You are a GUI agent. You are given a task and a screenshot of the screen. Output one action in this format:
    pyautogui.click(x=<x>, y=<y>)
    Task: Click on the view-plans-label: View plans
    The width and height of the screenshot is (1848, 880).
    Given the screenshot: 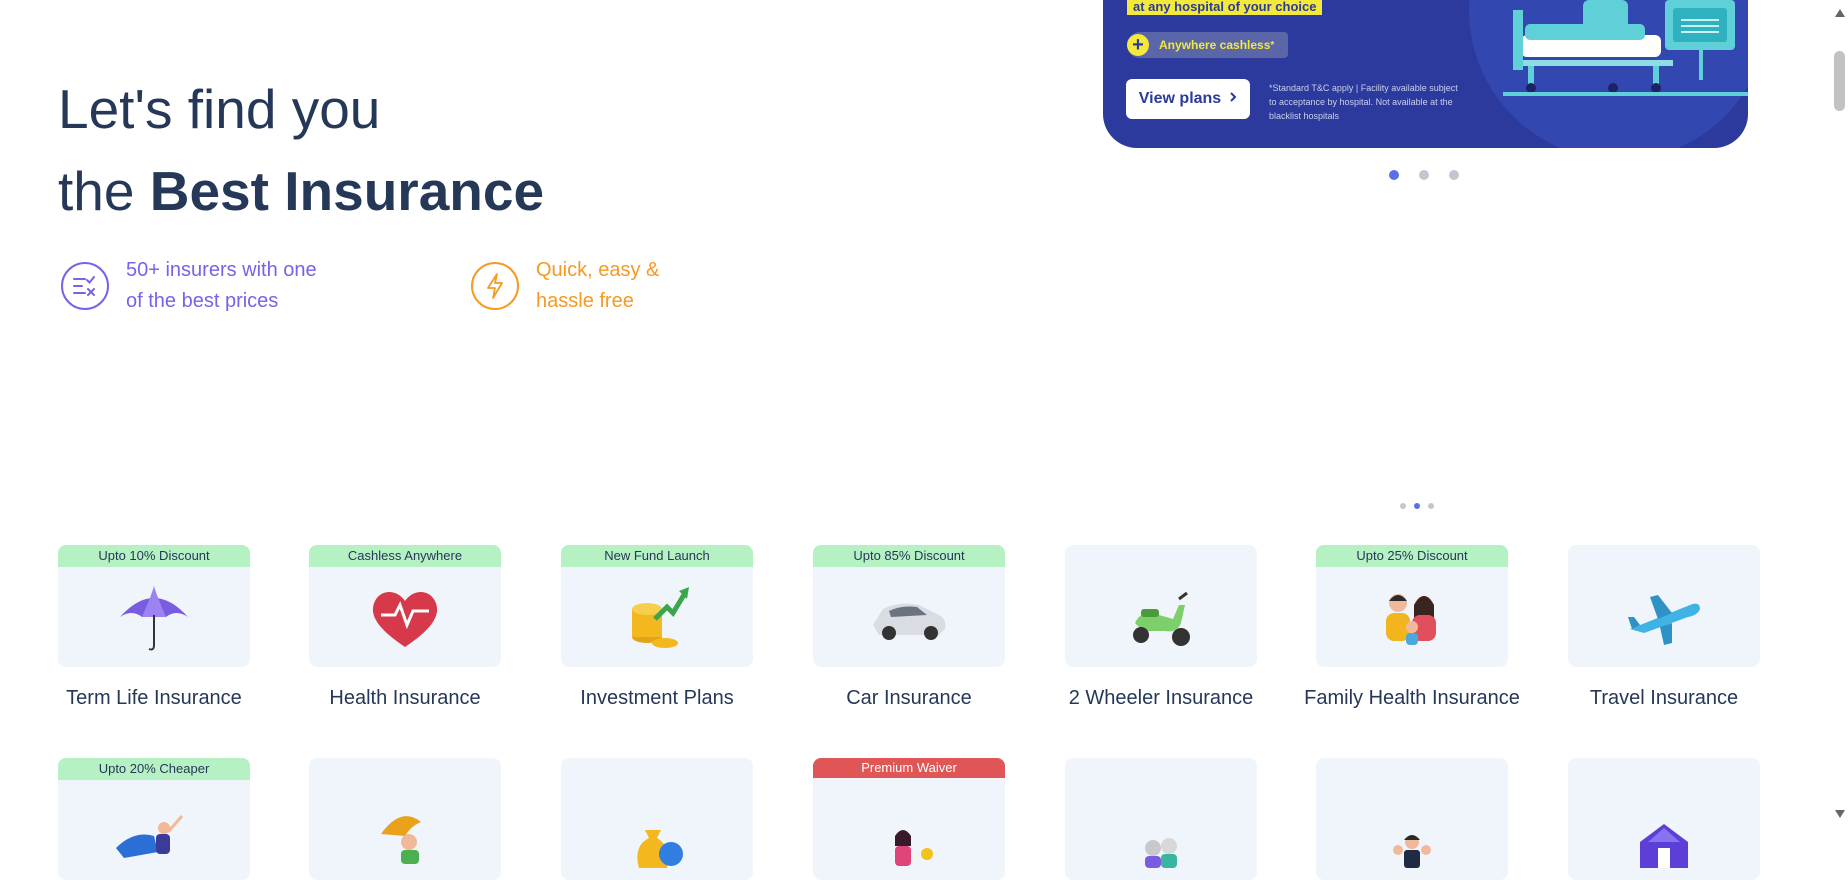 What is the action you would take?
    pyautogui.click(x=1180, y=98)
    